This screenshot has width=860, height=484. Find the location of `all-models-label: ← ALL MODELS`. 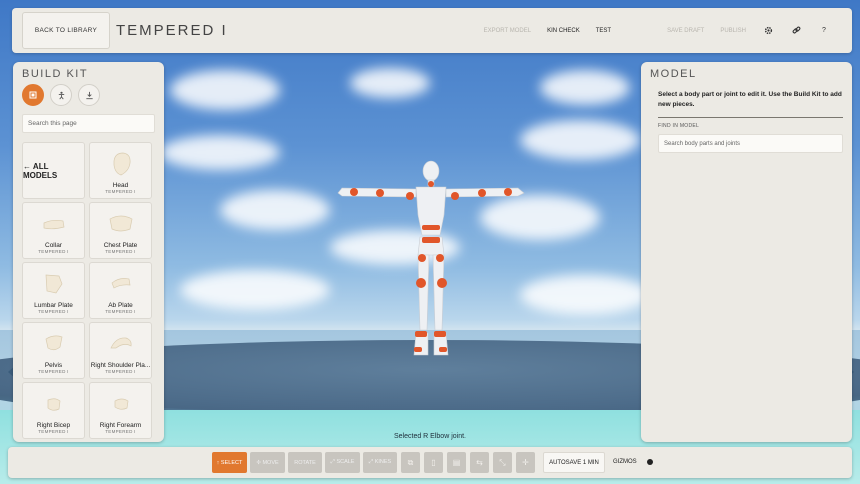

all-models-label: ← ALL MODELS is located at coordinates (40, 170).